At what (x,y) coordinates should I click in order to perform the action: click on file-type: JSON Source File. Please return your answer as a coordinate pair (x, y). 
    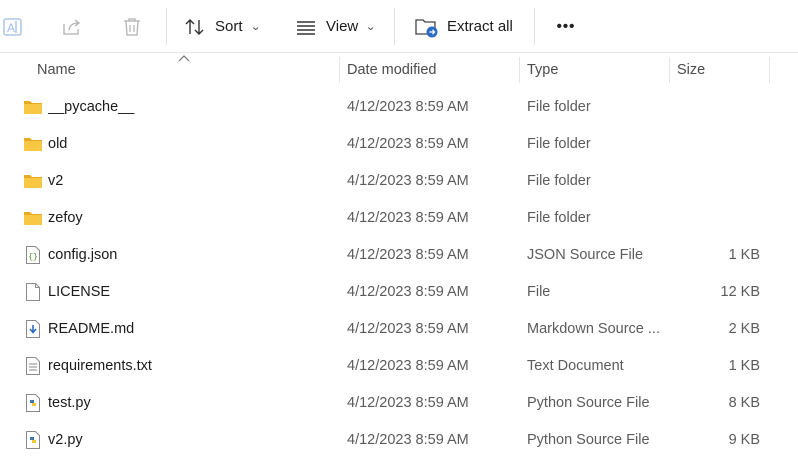
    Looking at the image, I should click on (585, 254).